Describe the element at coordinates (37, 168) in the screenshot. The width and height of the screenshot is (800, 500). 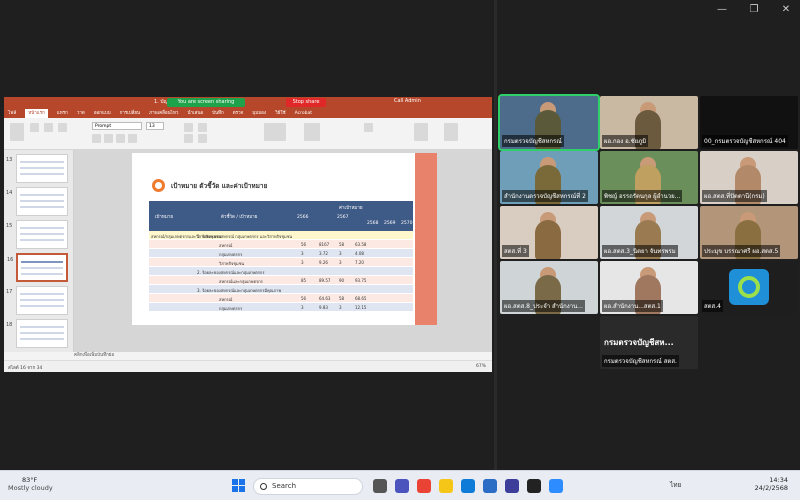
I see `slide-thumbnail: 13` at that location.